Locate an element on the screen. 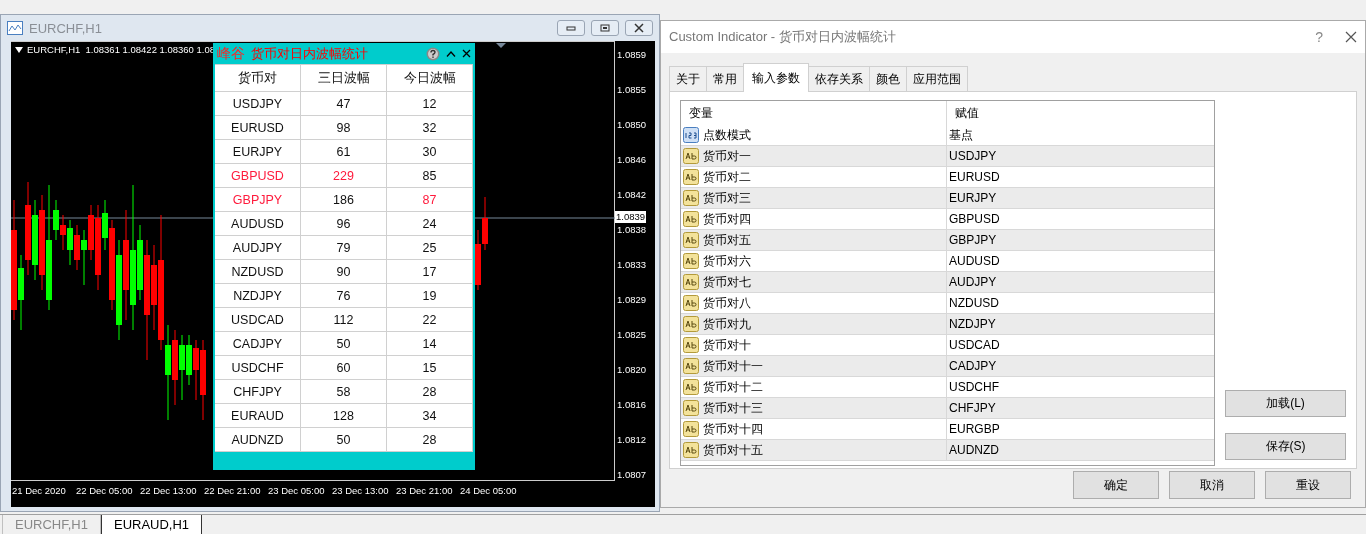 This screenshot has width=1366, height=534. time-label: 22 Dec 13:00 is located at coordinates (169, 490).